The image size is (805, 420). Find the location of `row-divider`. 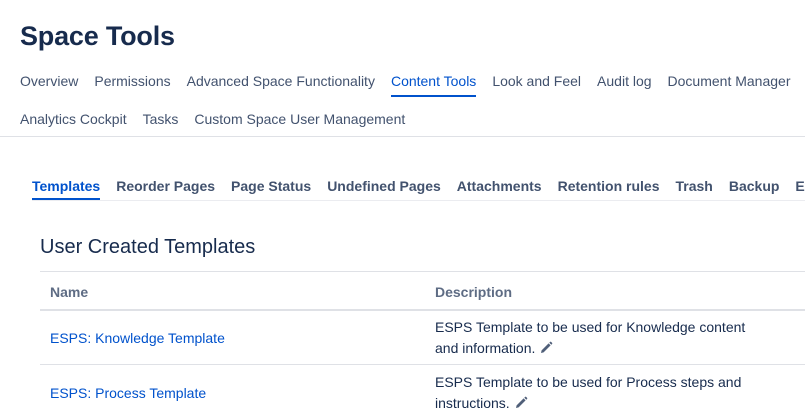

row-divider is located at coordinates (422, 364).